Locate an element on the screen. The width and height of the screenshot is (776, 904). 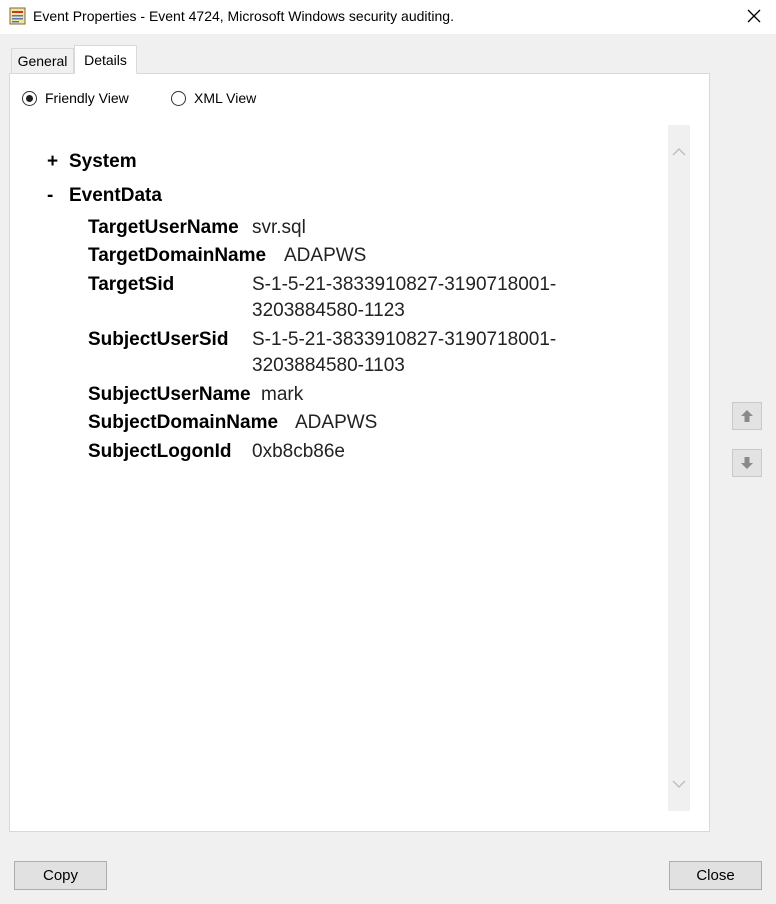
window-close-button is located at coordinates (754, 16).